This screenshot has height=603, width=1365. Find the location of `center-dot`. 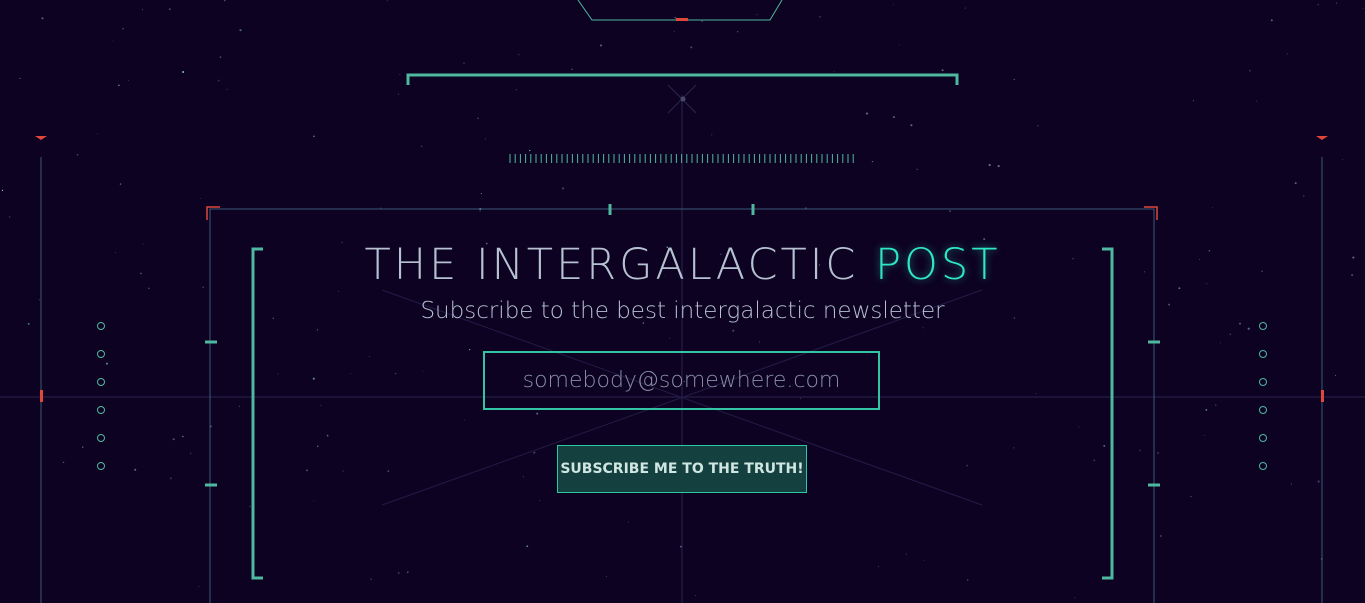

center-dot is located at coordinates (683, 99).